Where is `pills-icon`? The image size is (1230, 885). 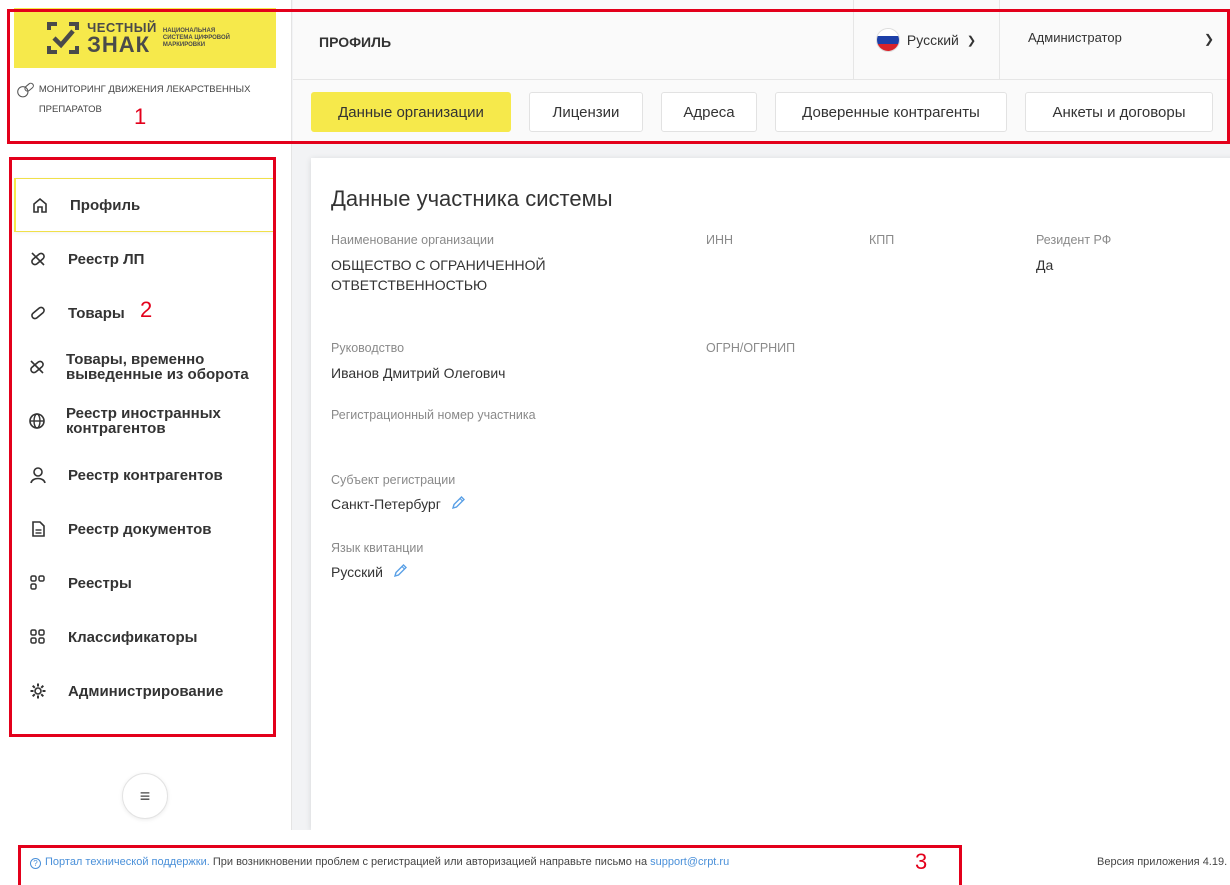
pills-icon is located at coordinates (25, 90).